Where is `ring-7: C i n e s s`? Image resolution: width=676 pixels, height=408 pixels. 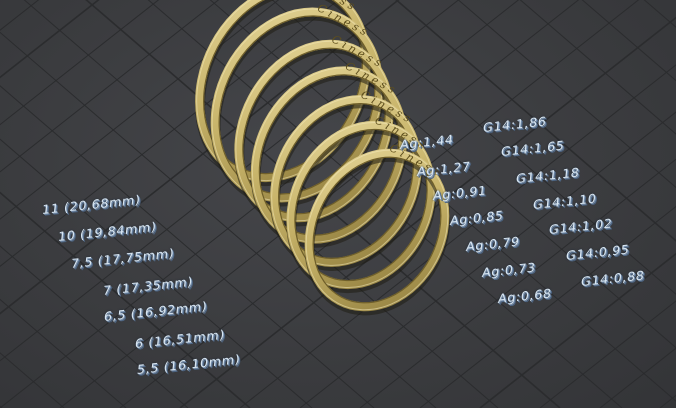 ring-7: C i n e s s is located at coordinates (377, 228).